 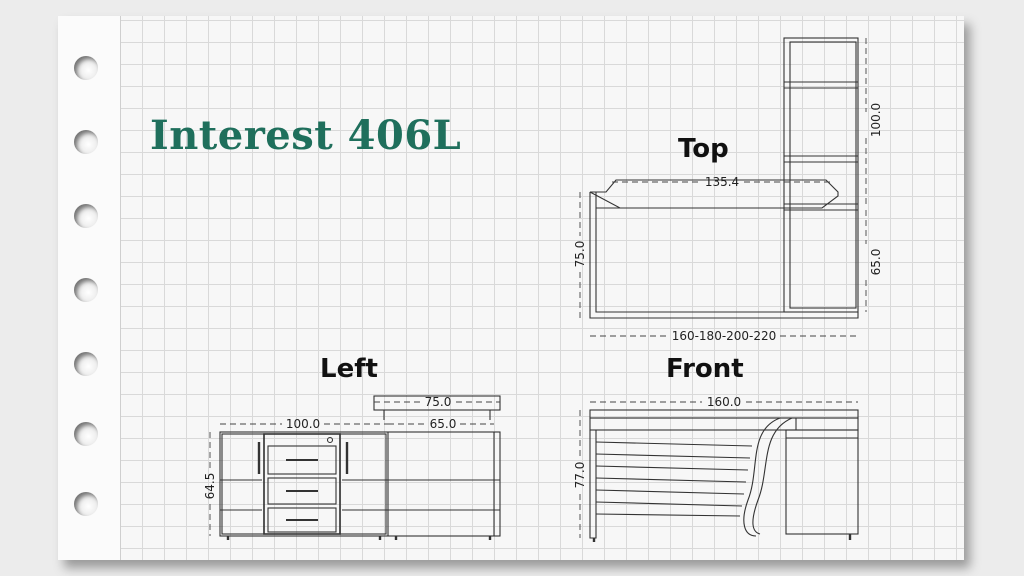 I want to click on top-dim-return-length: 100.0, so click(x=876, y=120).